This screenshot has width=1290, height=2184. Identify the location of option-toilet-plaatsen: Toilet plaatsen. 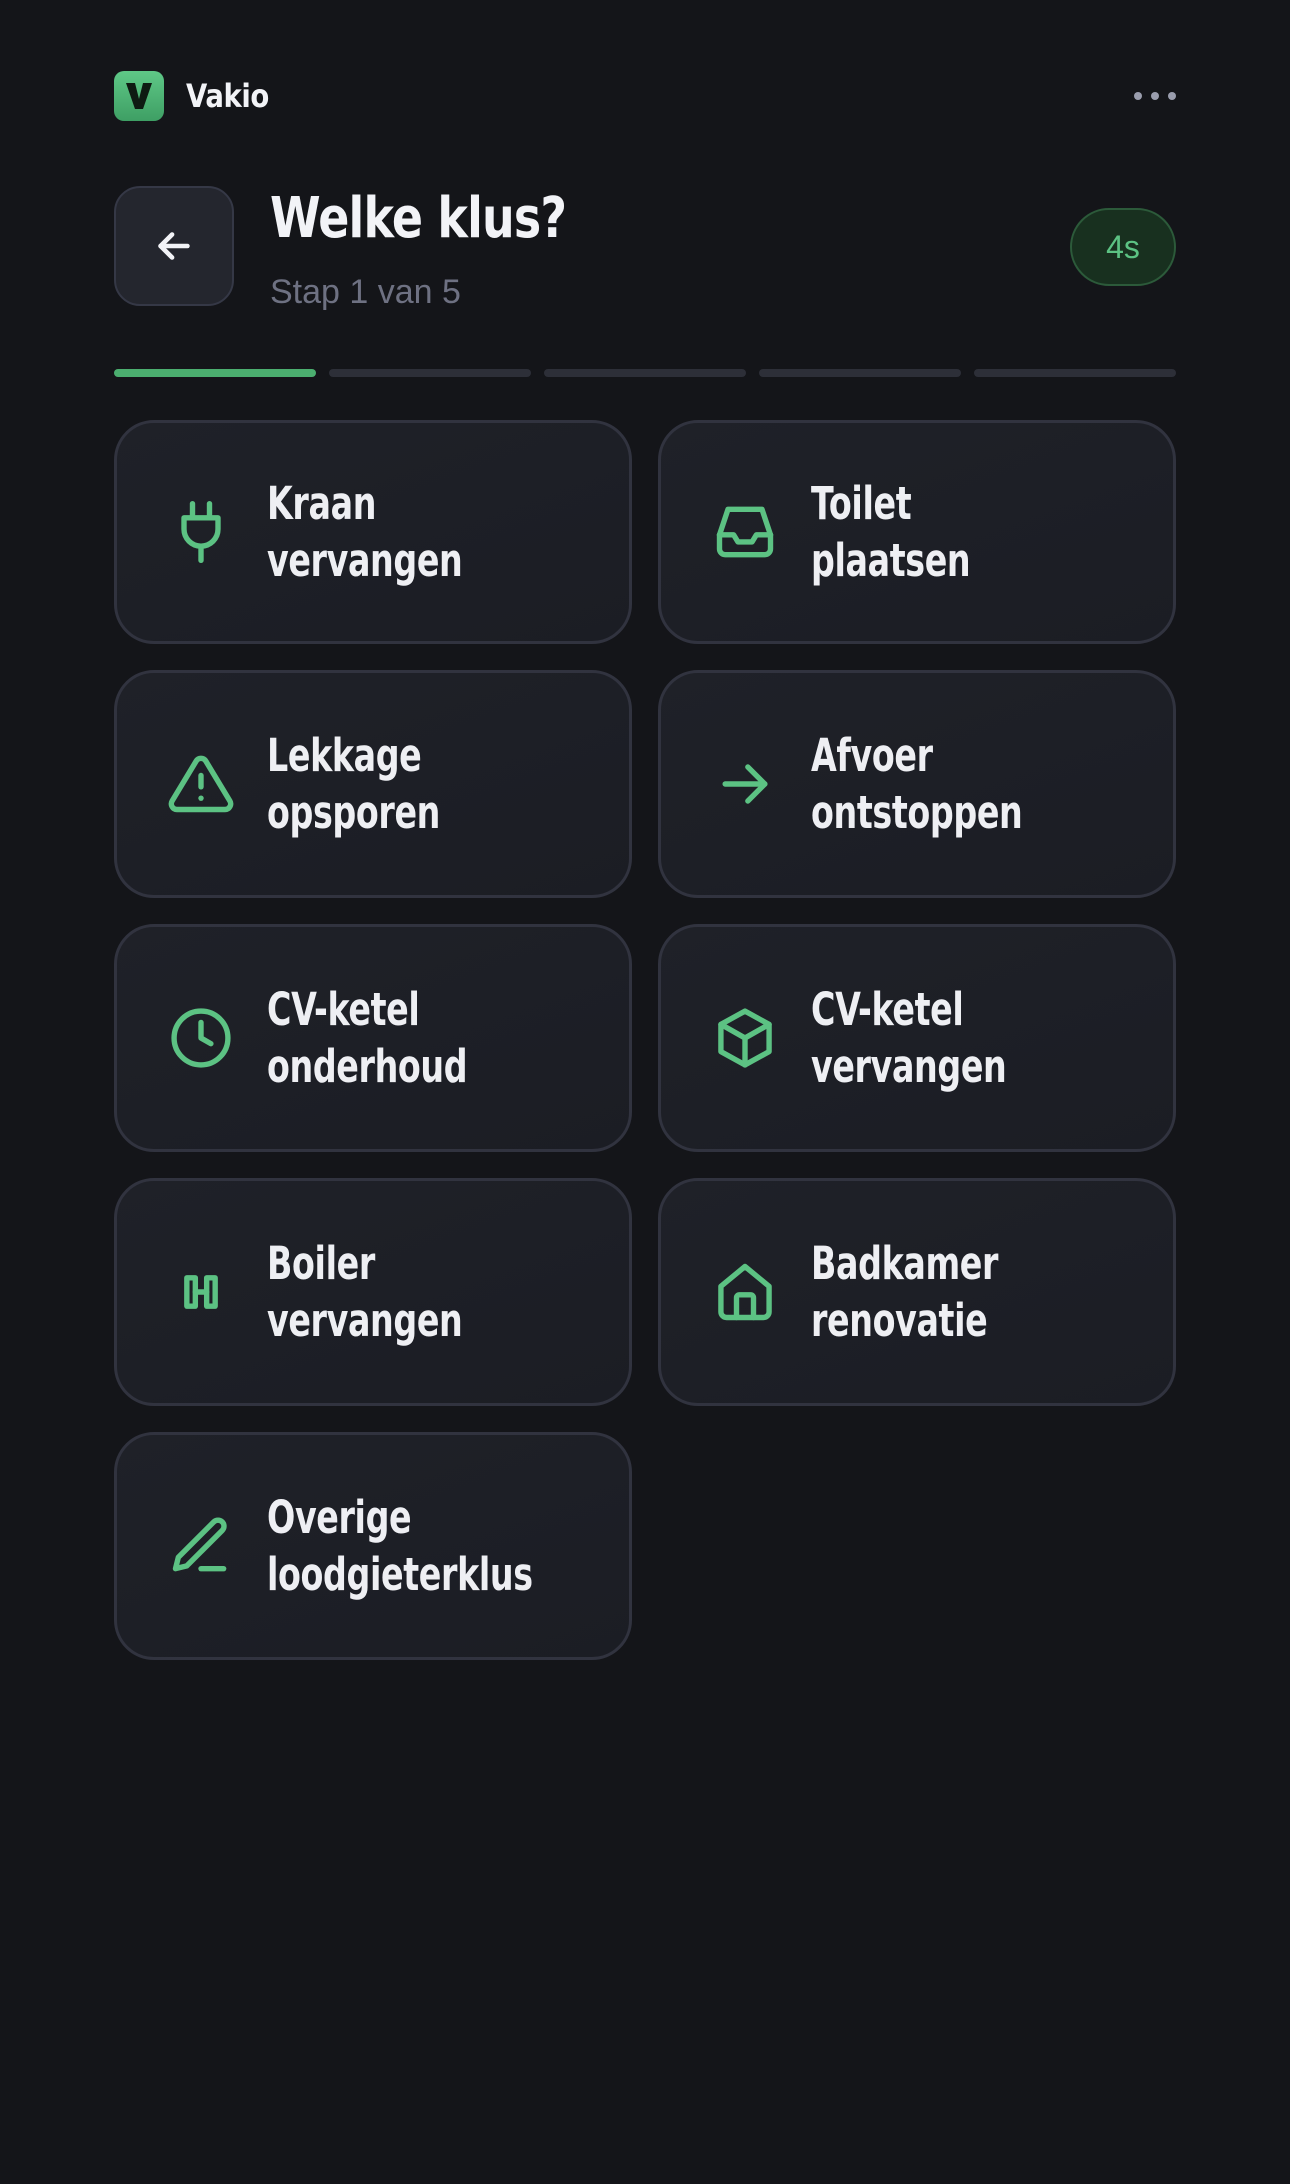
(917, 532).